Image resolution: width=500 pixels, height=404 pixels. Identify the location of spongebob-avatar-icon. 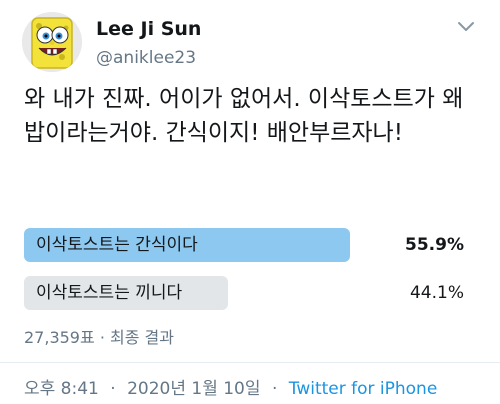
(52, 42).